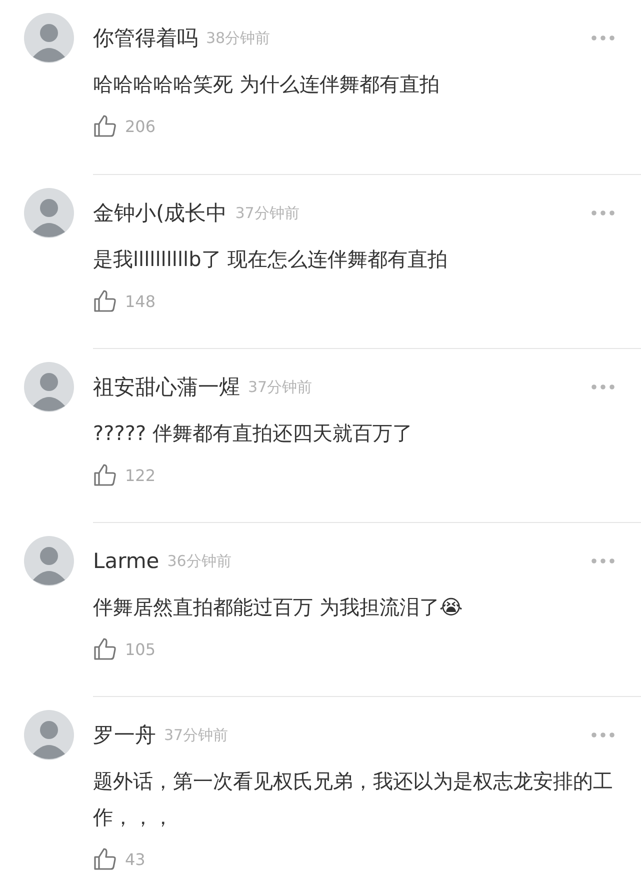 Image resolution: width=641 pixels, height=894 pixels. What do you see at coordinates (145, 38) in the screenshot?
I see `user-name: 你管得着吗` at bounding box center [145, 38].